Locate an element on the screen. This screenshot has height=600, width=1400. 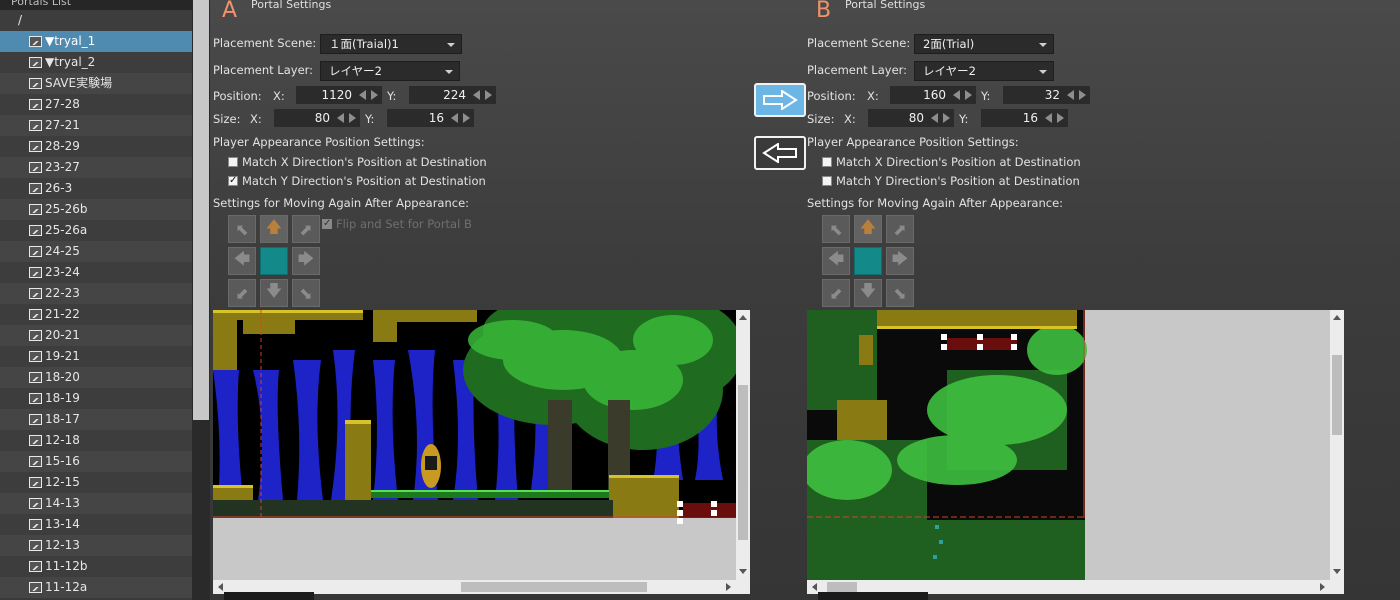
sidebar-item: 20-21 is located at coordinates (96, 335).